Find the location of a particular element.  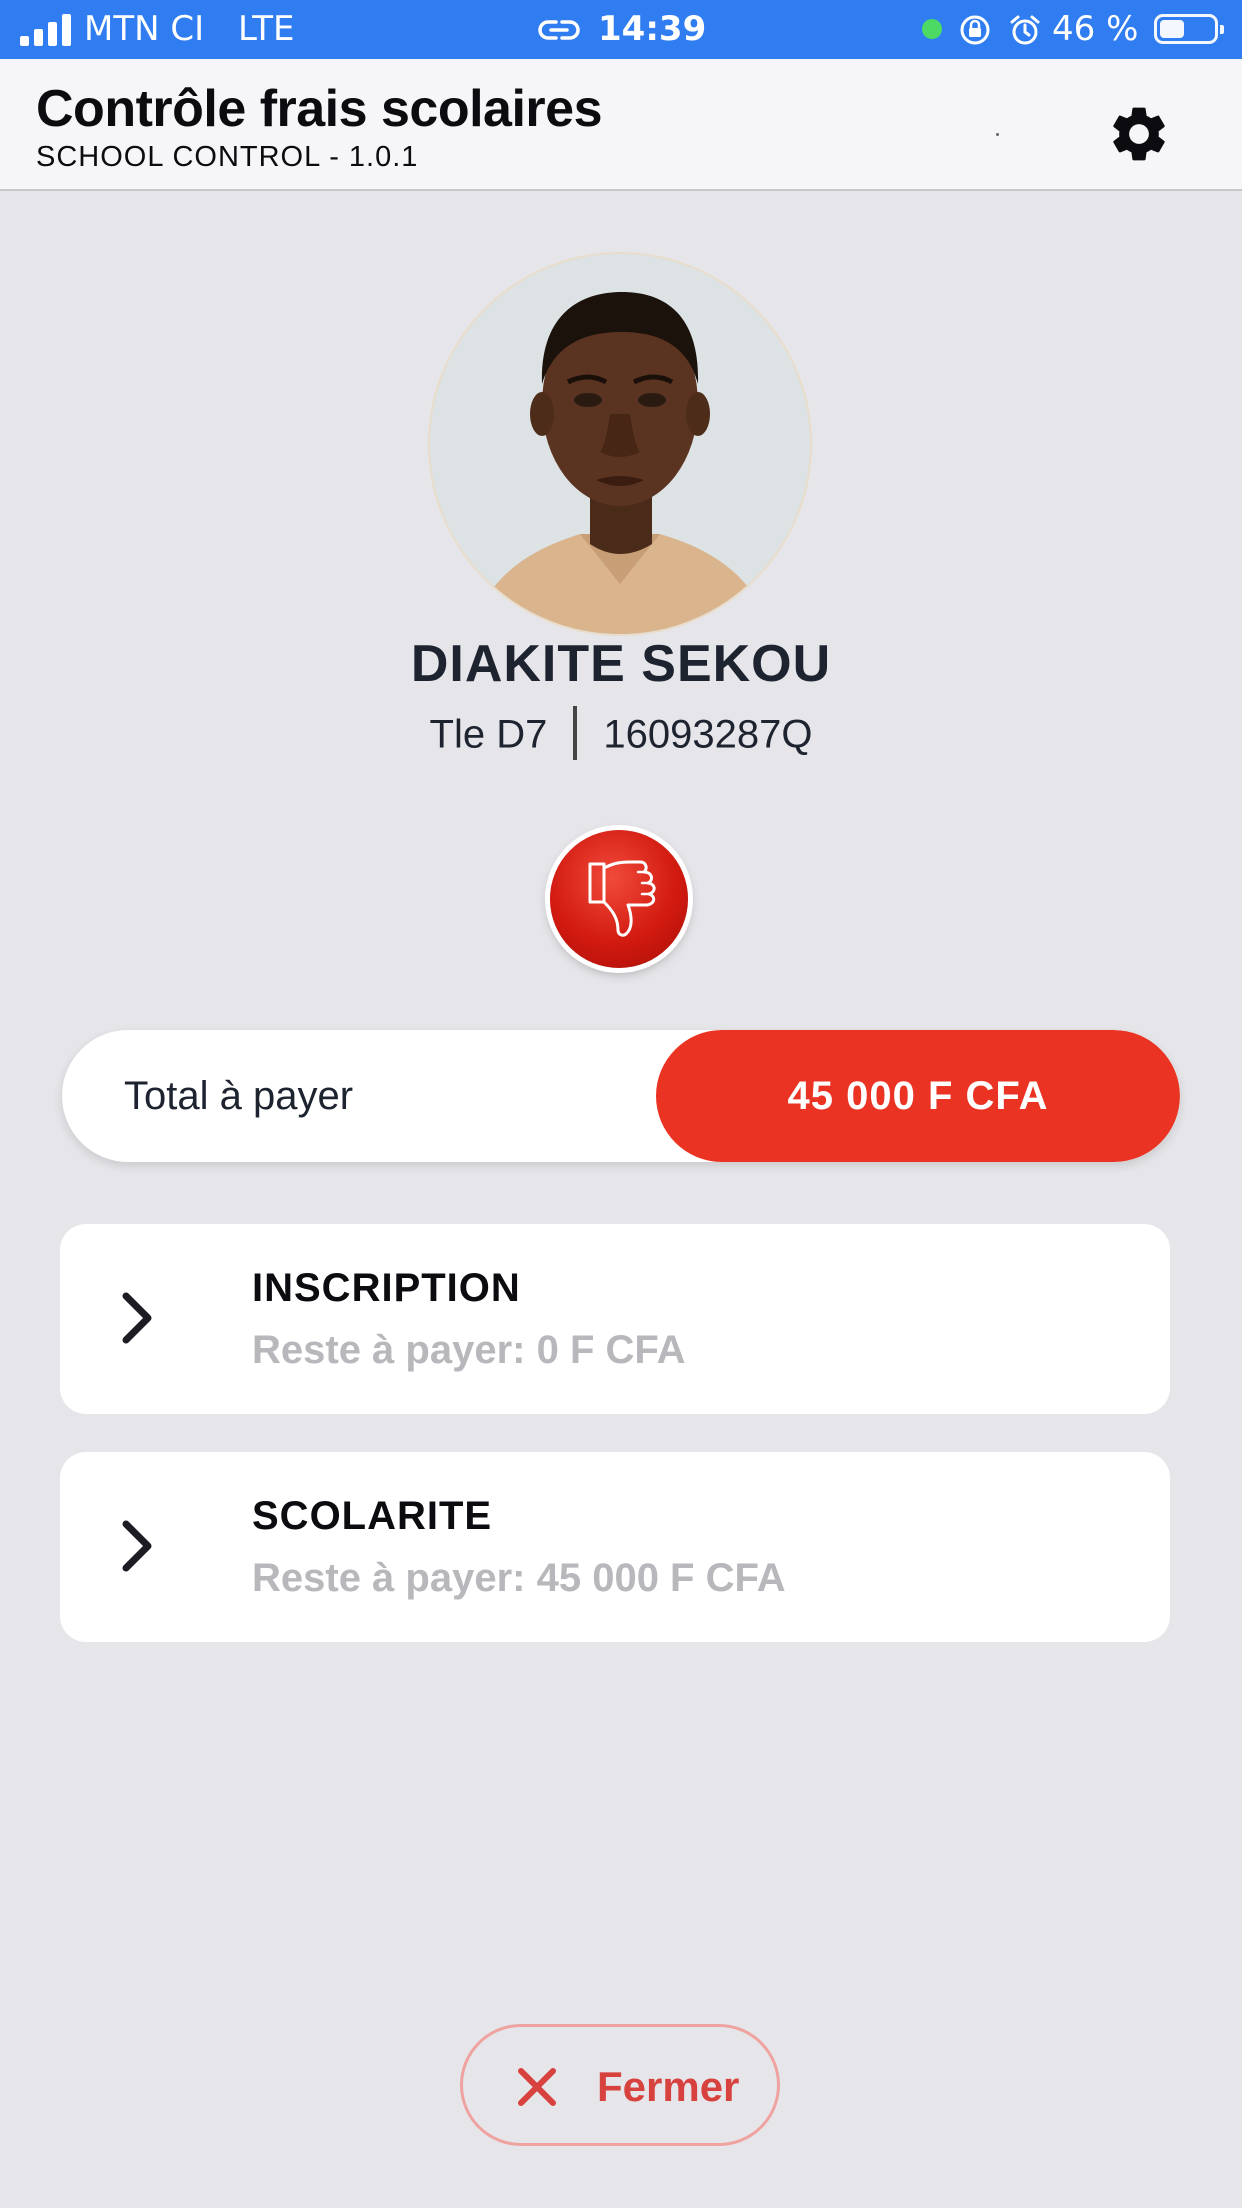

network-label: LTE is located at coordinates (266, 29).